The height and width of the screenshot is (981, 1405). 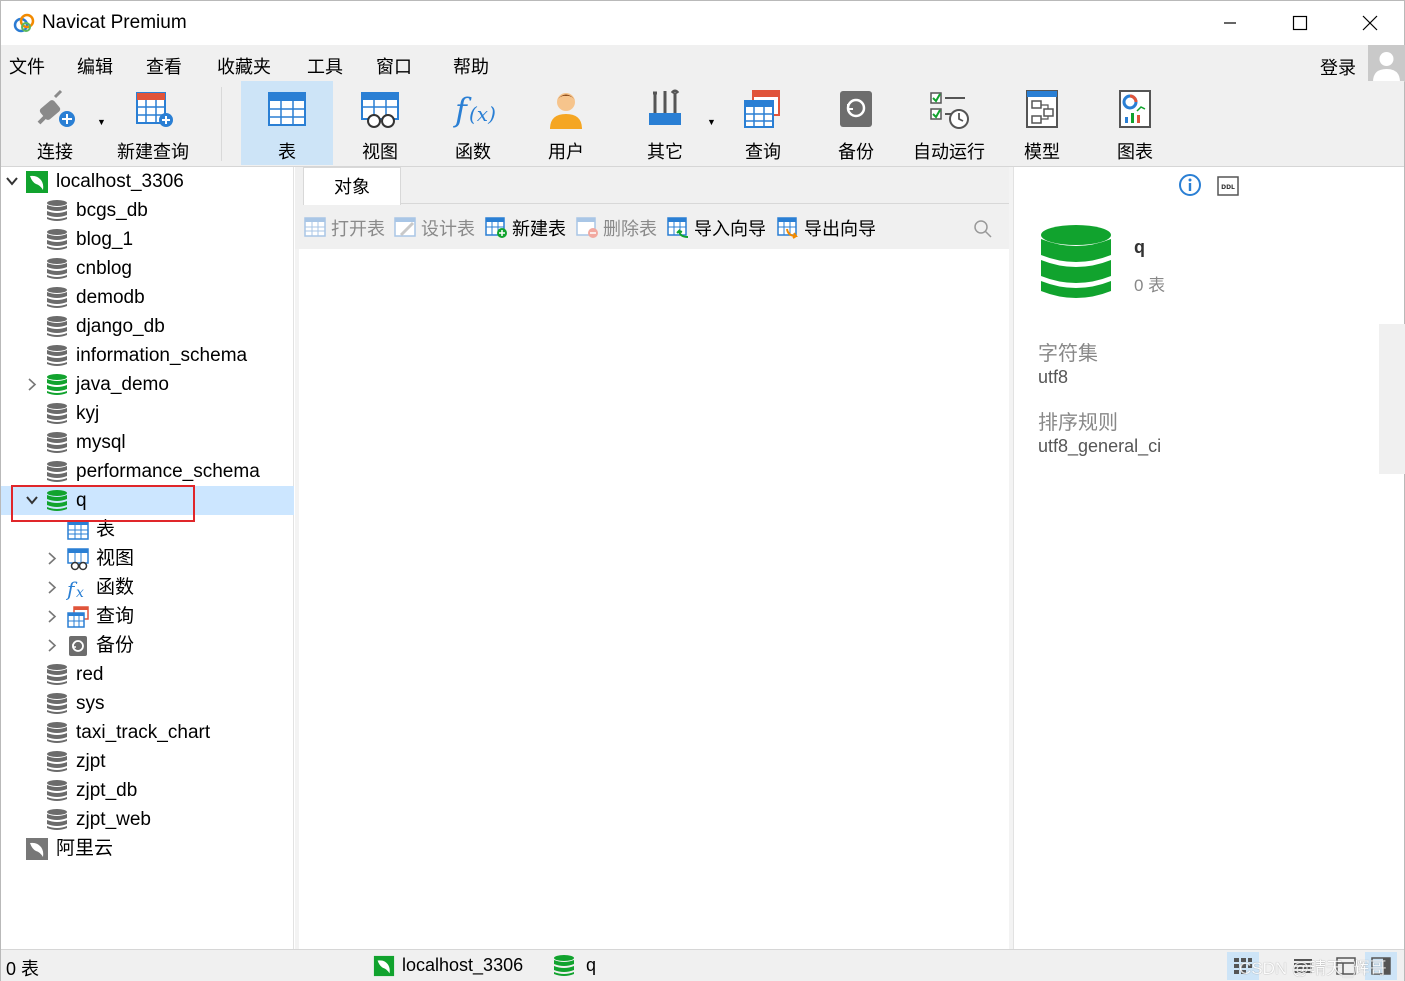 I want to click on collation-value: utf8_general_ci, so click(x=1100, y=446).